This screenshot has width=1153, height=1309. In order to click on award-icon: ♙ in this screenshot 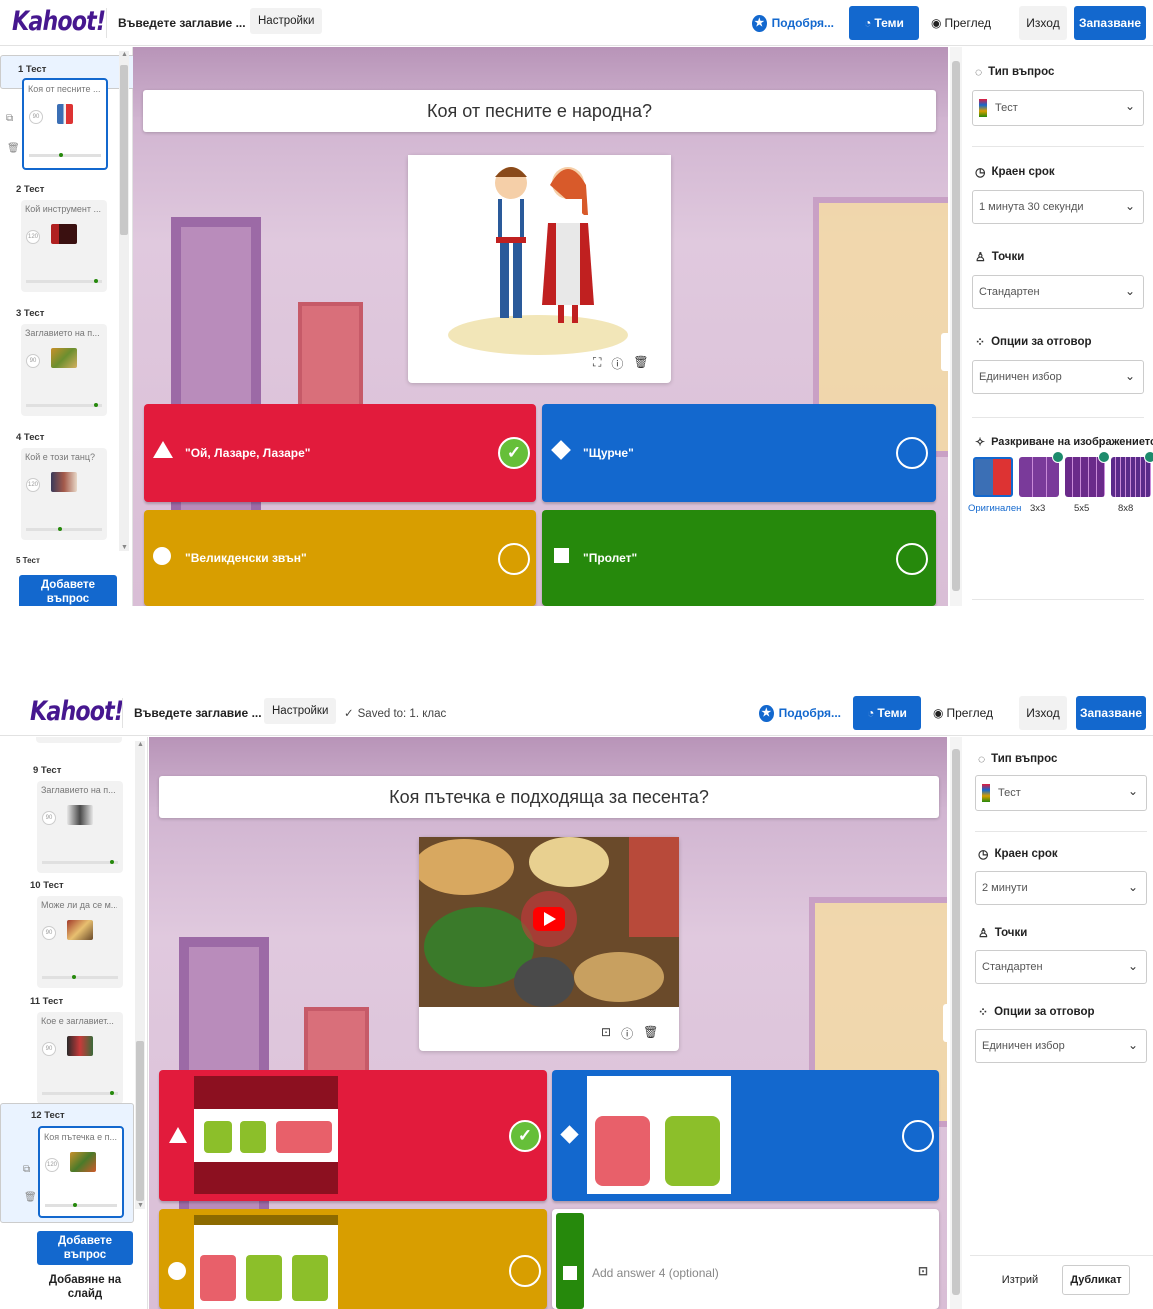, I will do `click(983, 933)`.